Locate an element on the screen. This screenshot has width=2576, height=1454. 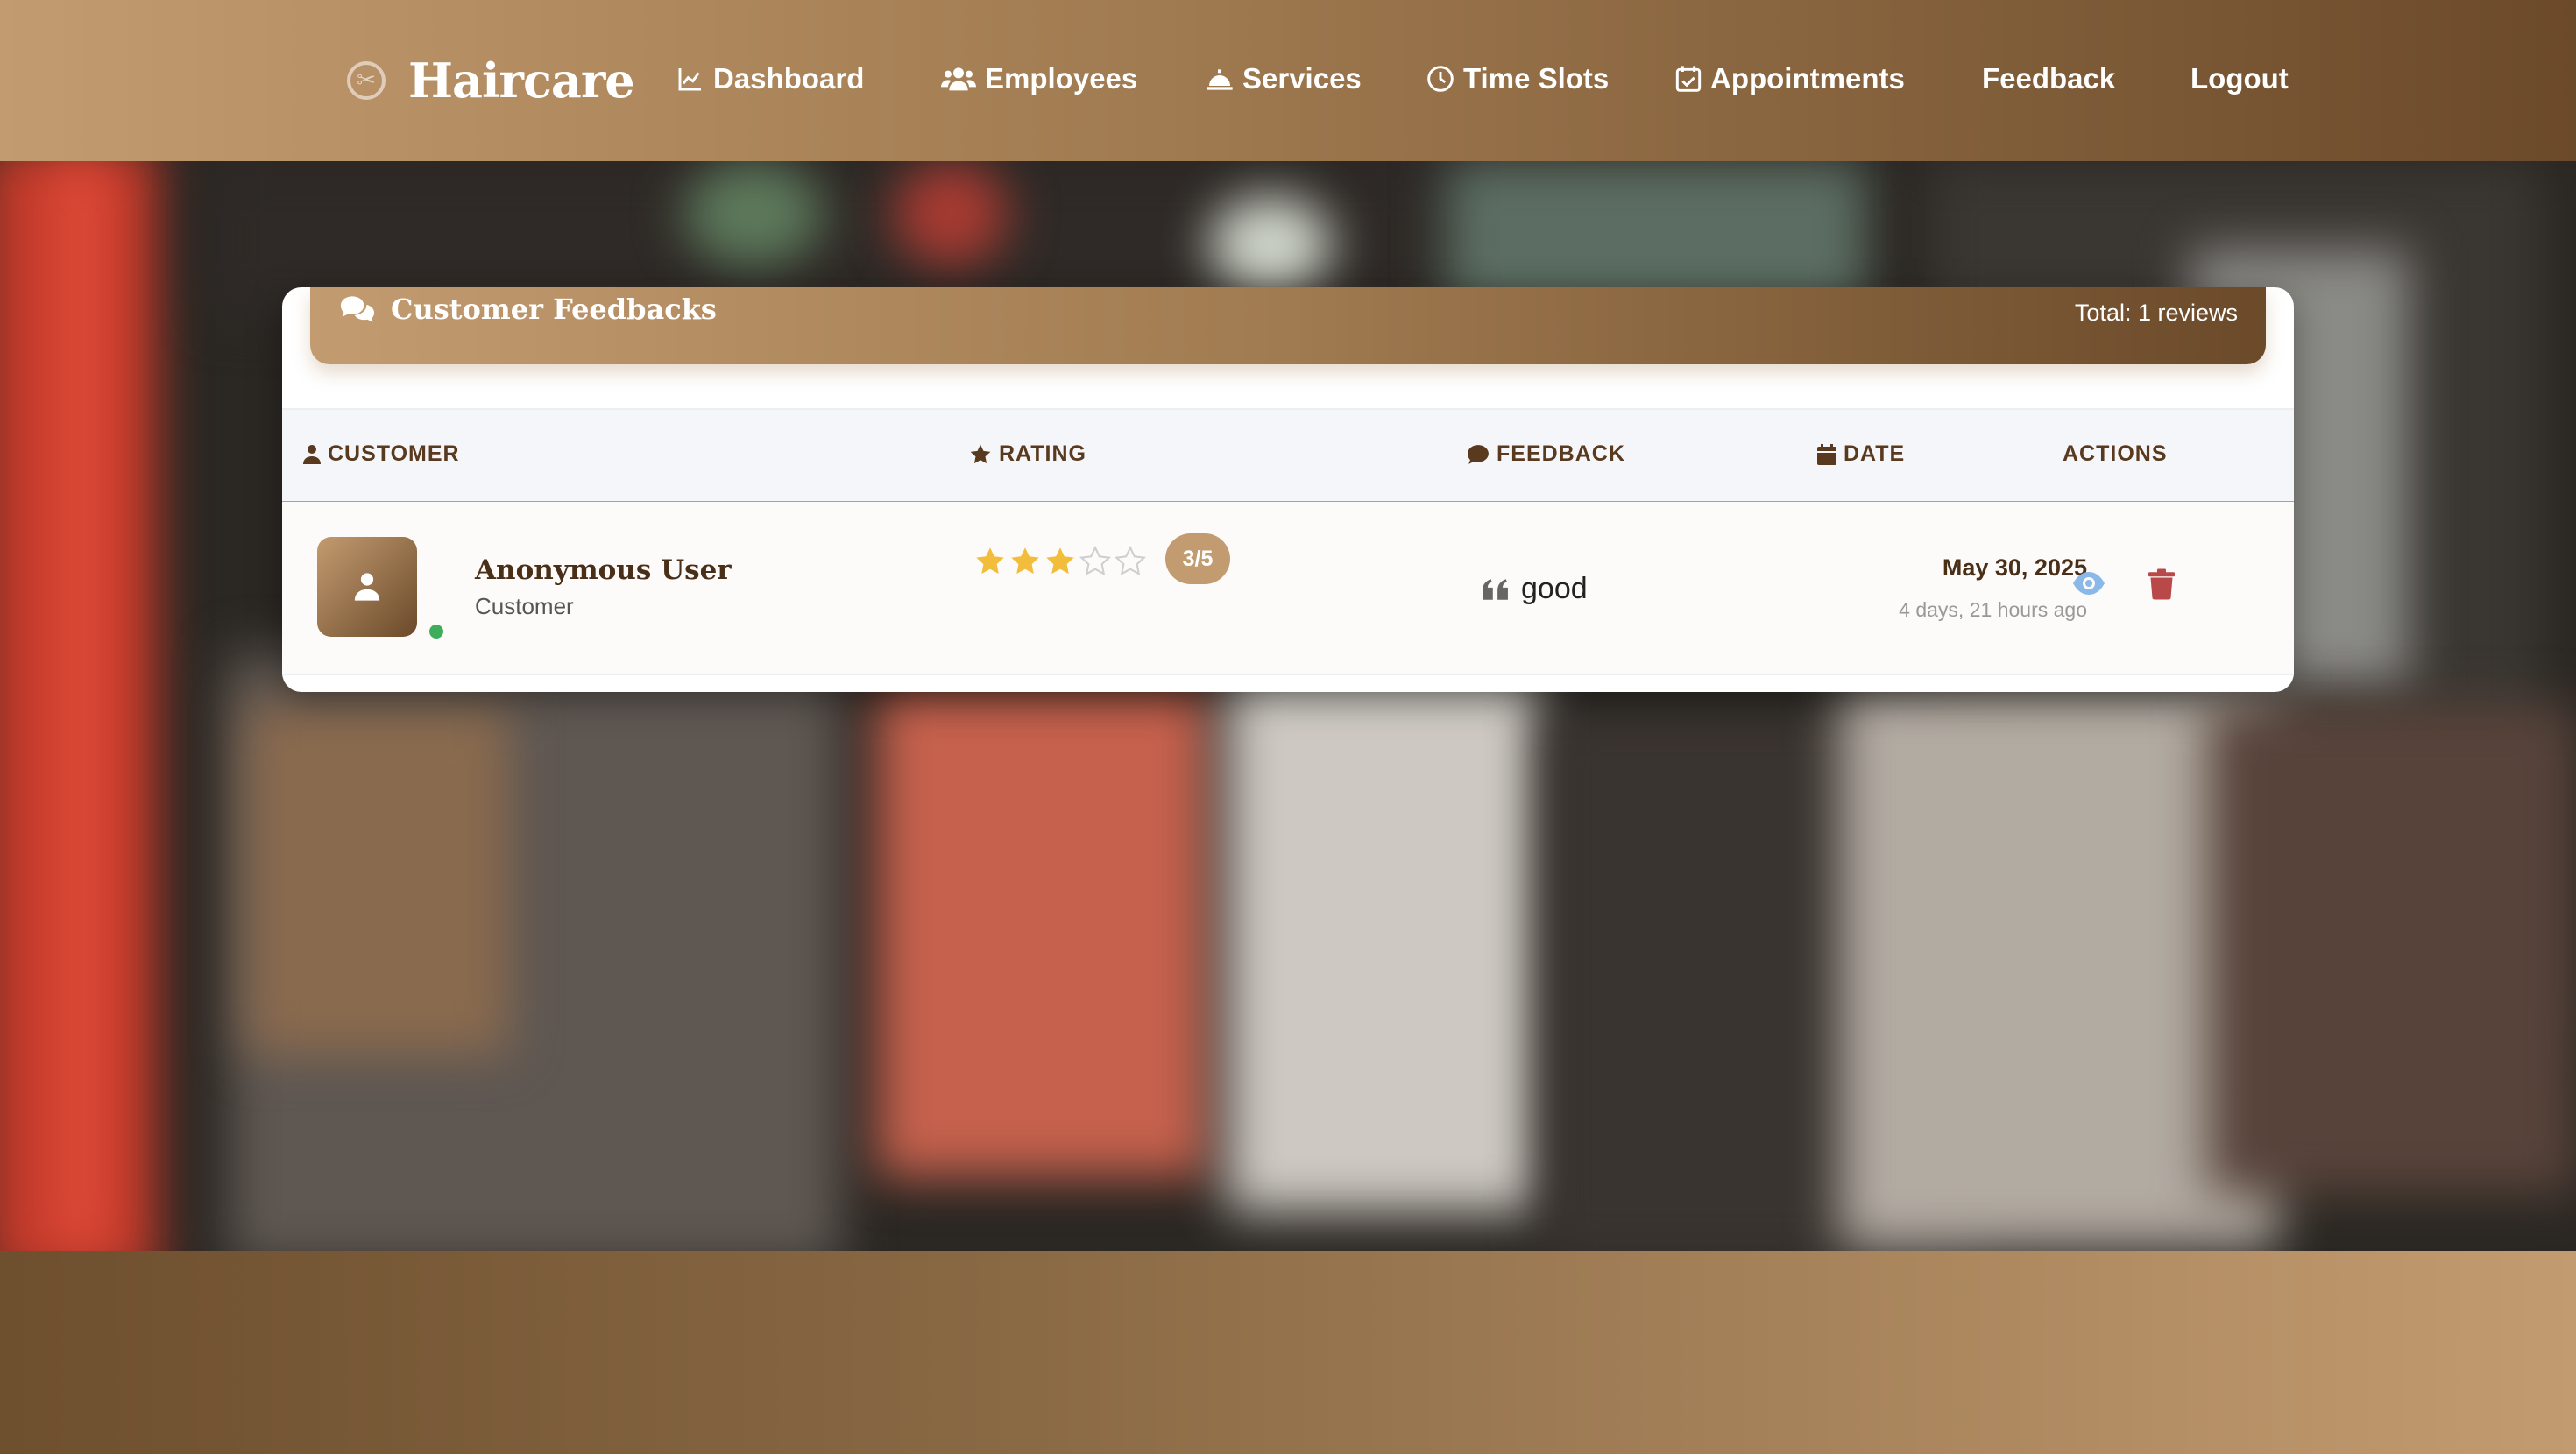
scissors-logo-icon: ✂ is located at coordinates (366, 80).